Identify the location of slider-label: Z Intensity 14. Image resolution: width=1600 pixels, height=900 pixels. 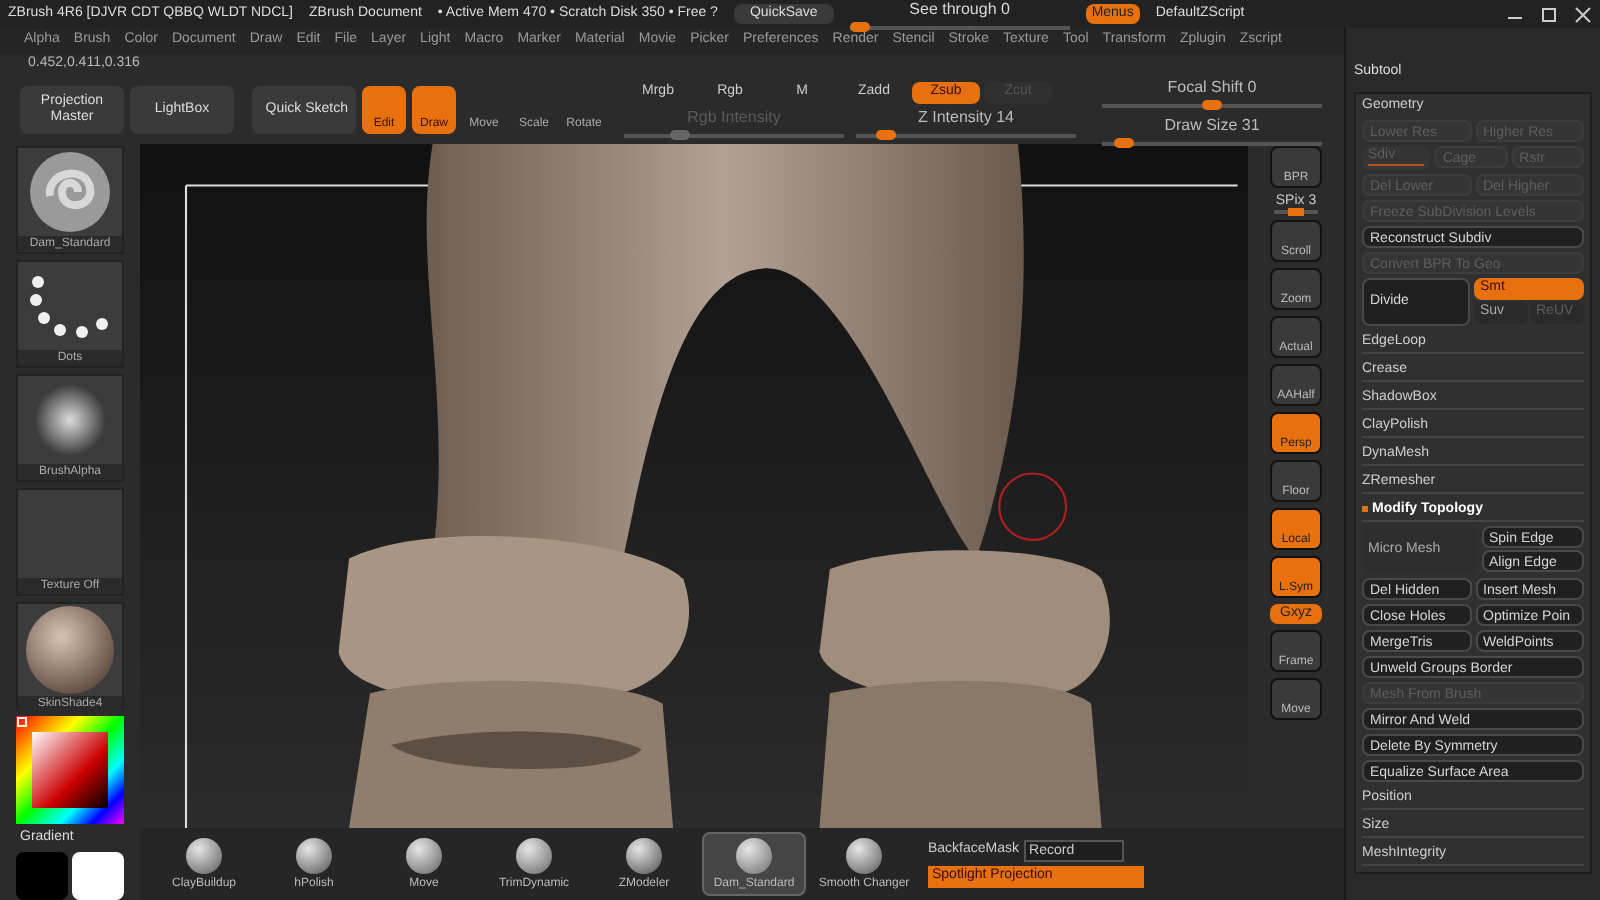
(966, 117).